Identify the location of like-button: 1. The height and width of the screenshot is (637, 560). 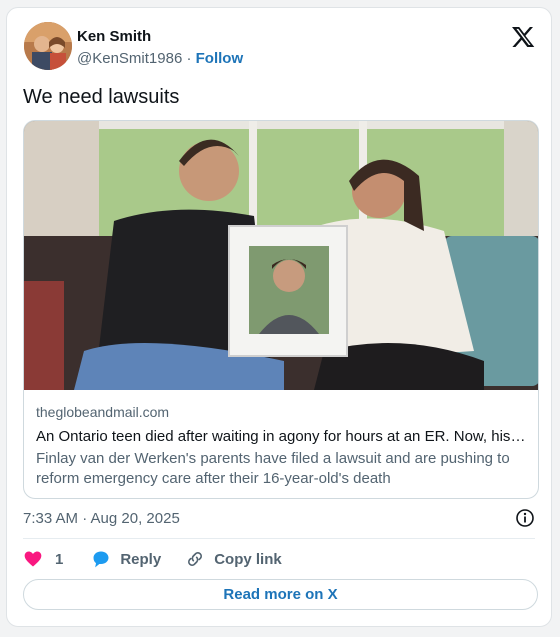
(43, 559).